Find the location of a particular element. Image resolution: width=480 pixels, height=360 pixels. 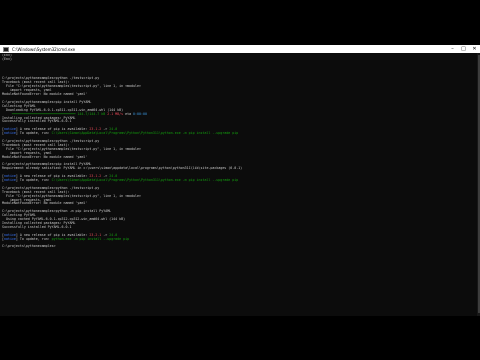

title-bar: C:\Windows\System32\cmd.exe – □ ✕ is located at coordinates (240, 49).